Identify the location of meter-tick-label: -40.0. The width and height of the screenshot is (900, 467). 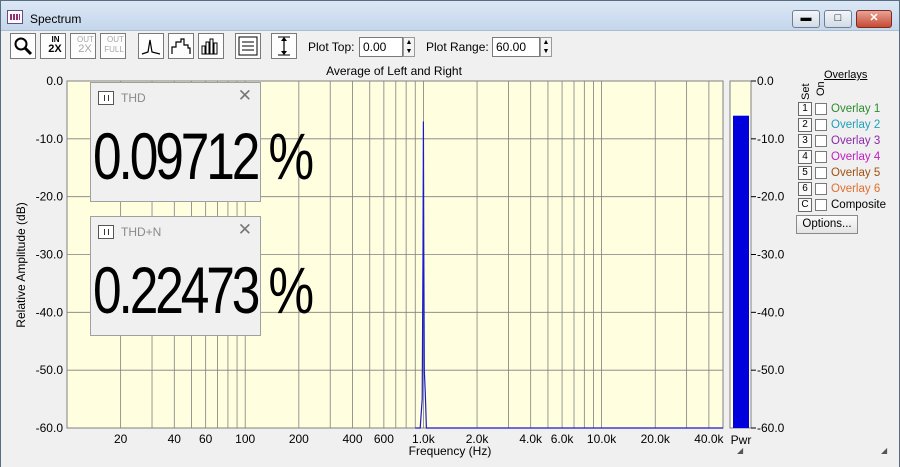
(771, 312).